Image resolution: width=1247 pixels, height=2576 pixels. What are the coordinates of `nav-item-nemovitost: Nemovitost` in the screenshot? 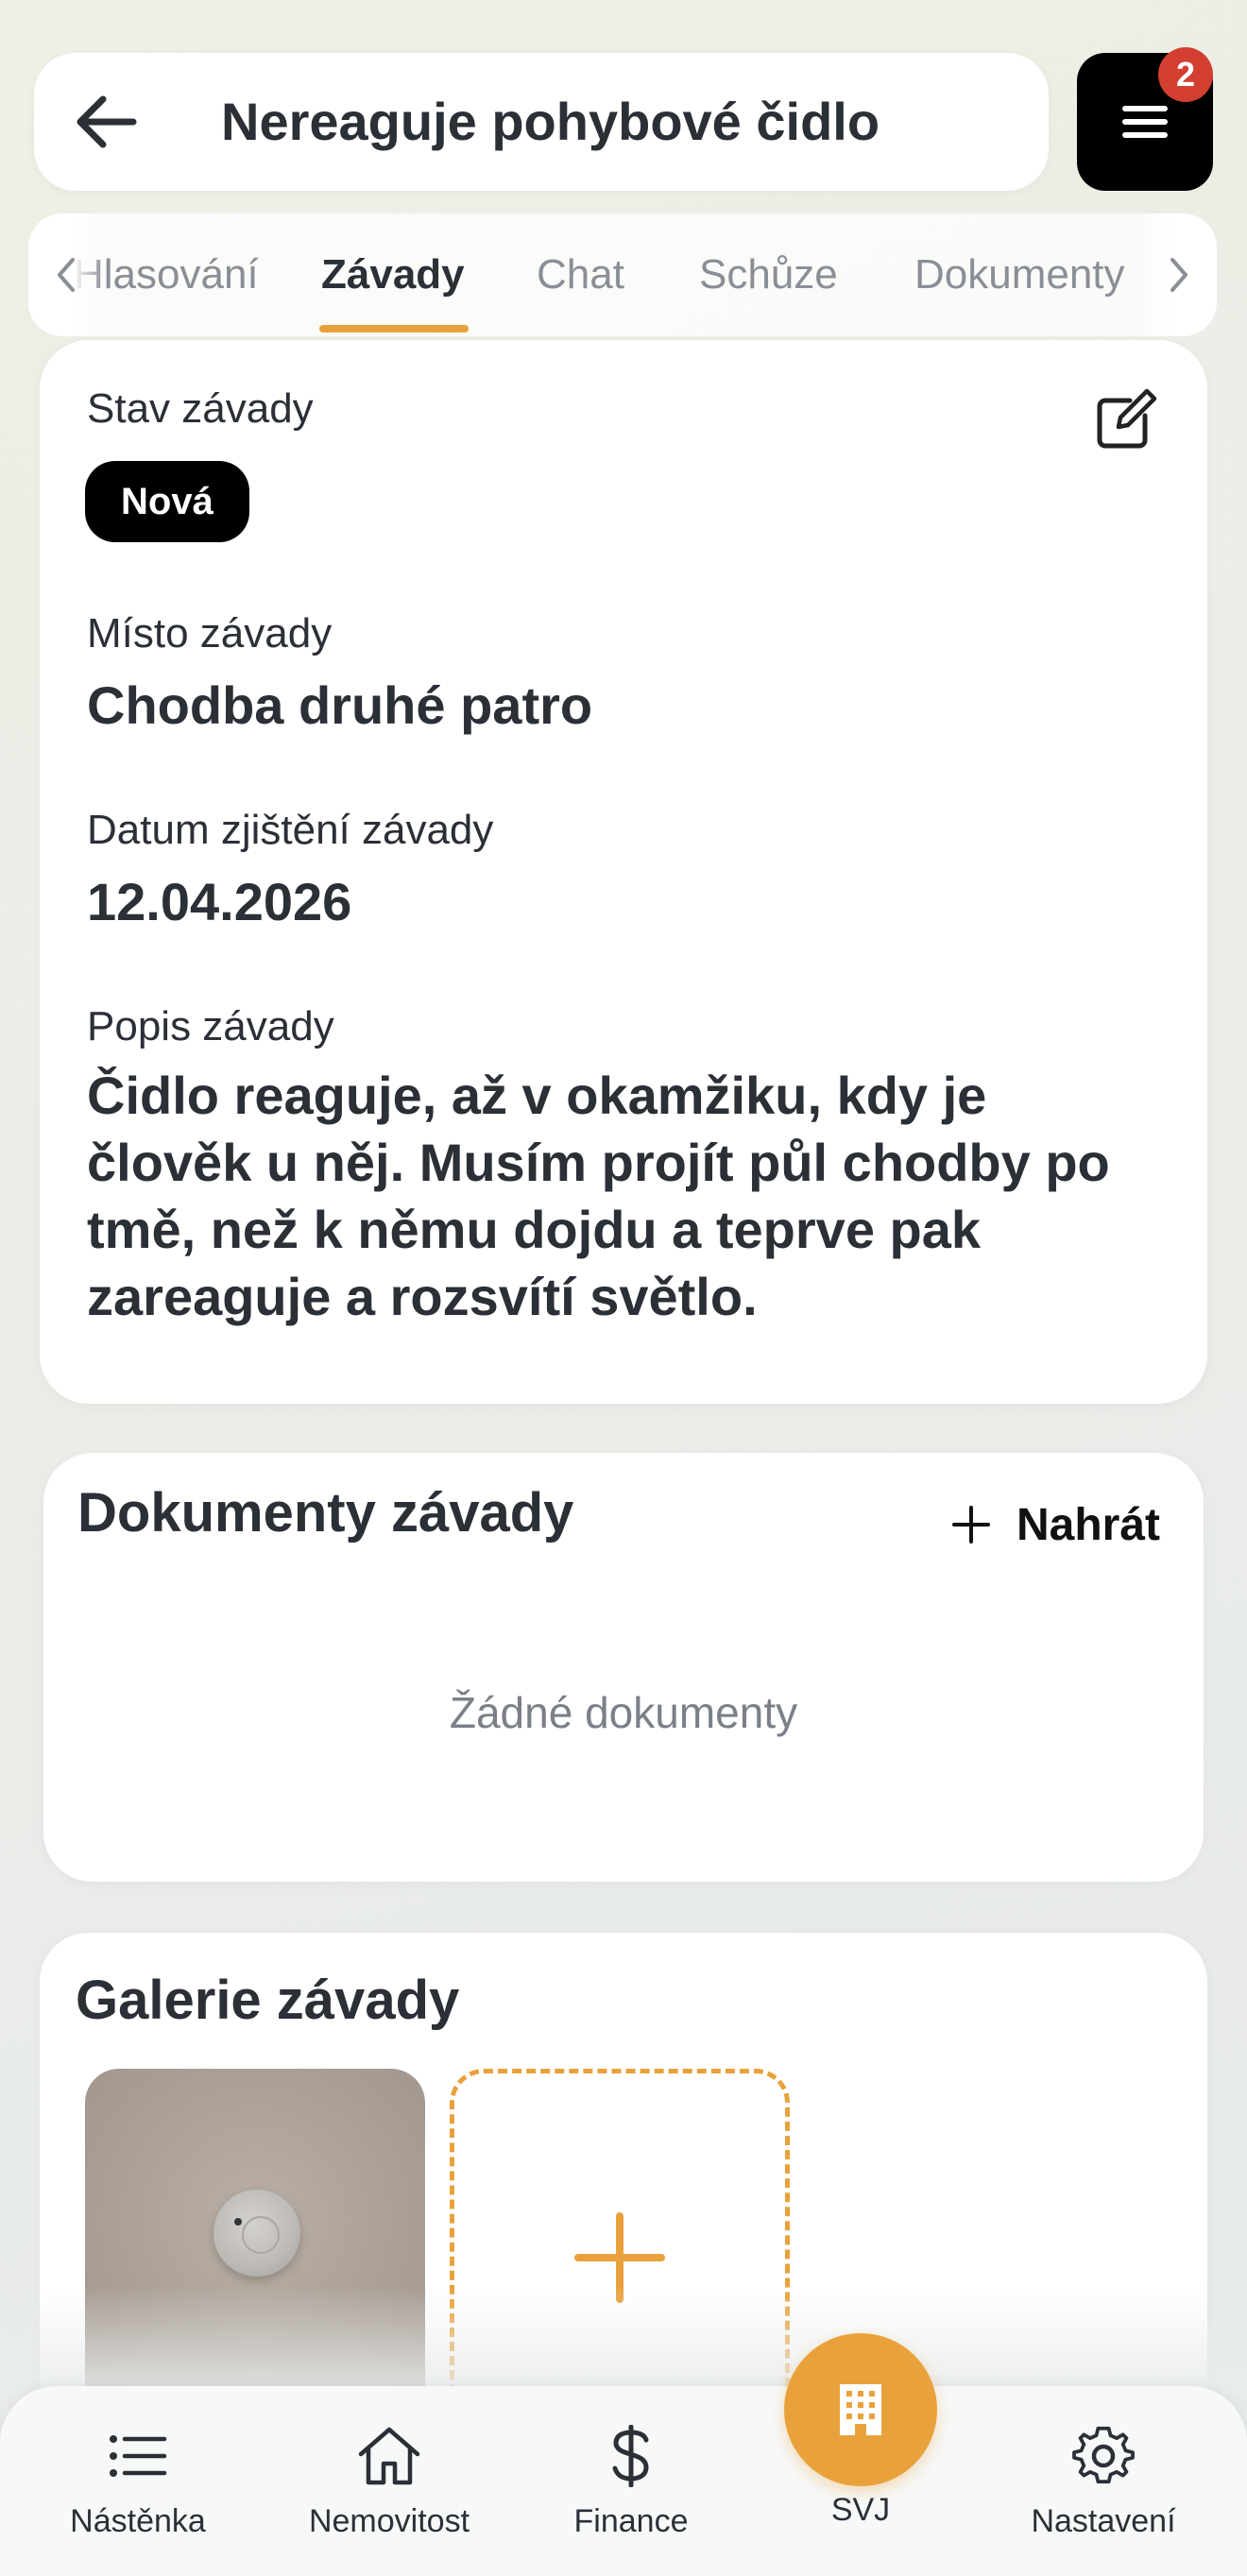 It's located at (389, 2481).